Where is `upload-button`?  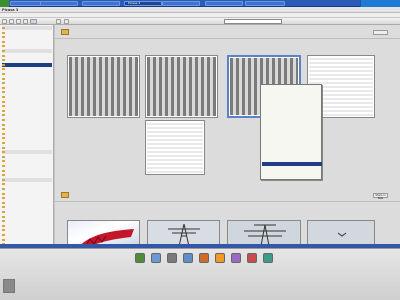
upload-button is located at coordinates (140, 258).